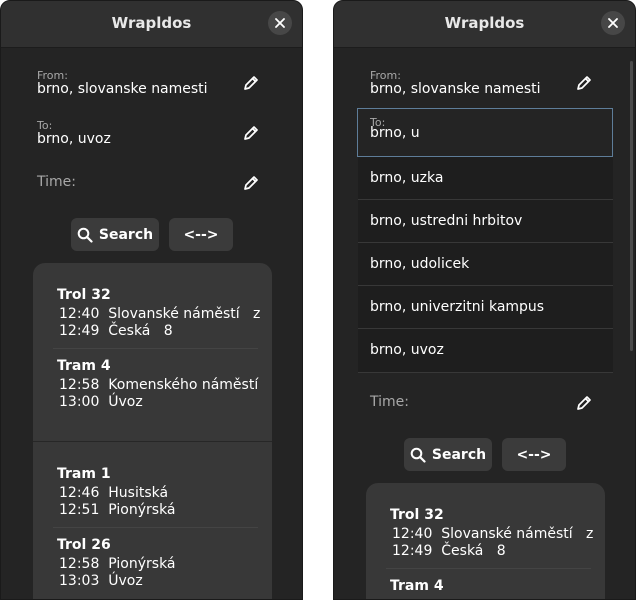 Image resolution: width=636 pixels, height=600 pixels. I want to click on suggestion-item: brno, udolicek, so click(485, 264).